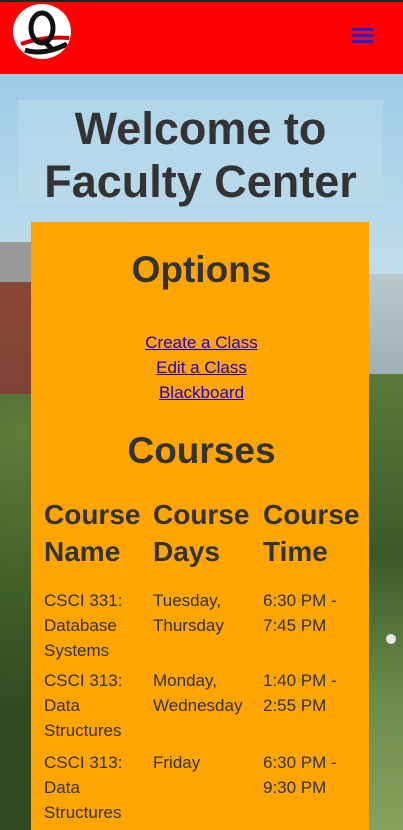 Image resolution: width=403 pixels, height=830 pixels. Describe the element at coordinates (206, 533) in the screenshot. I see `column-header-course-days: Course Days` at that location.